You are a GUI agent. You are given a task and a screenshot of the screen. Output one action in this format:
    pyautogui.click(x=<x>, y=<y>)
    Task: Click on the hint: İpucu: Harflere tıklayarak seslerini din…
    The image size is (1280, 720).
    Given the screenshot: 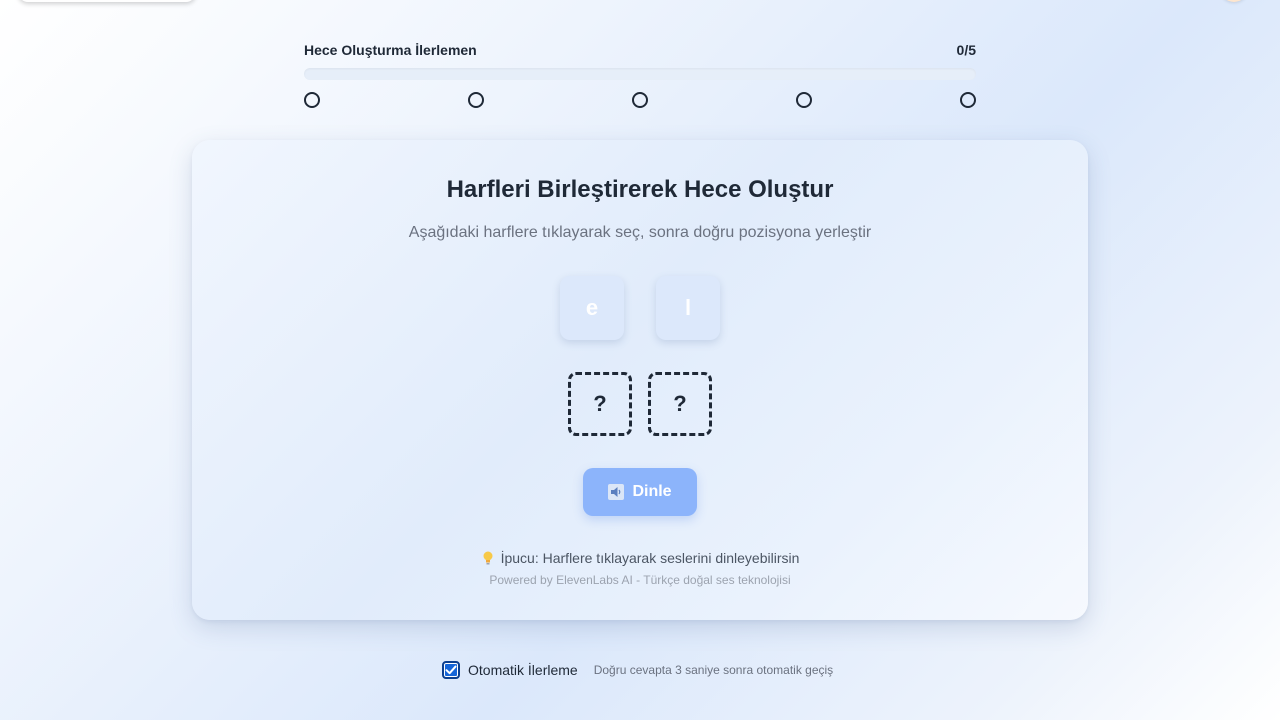 What is the action you would take?
    pyautogui.click(x=640, y=558)
    